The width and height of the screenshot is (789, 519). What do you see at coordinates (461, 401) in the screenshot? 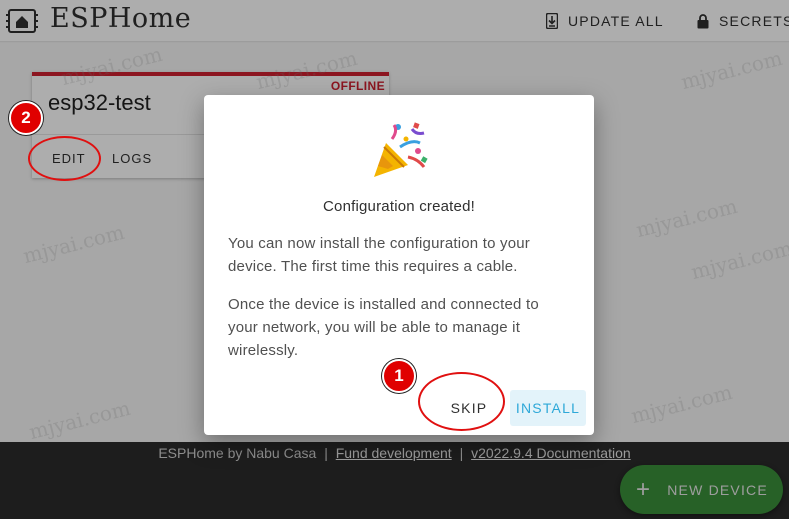
I see `skip-highlight-ring` at bounding box center [461, 401].